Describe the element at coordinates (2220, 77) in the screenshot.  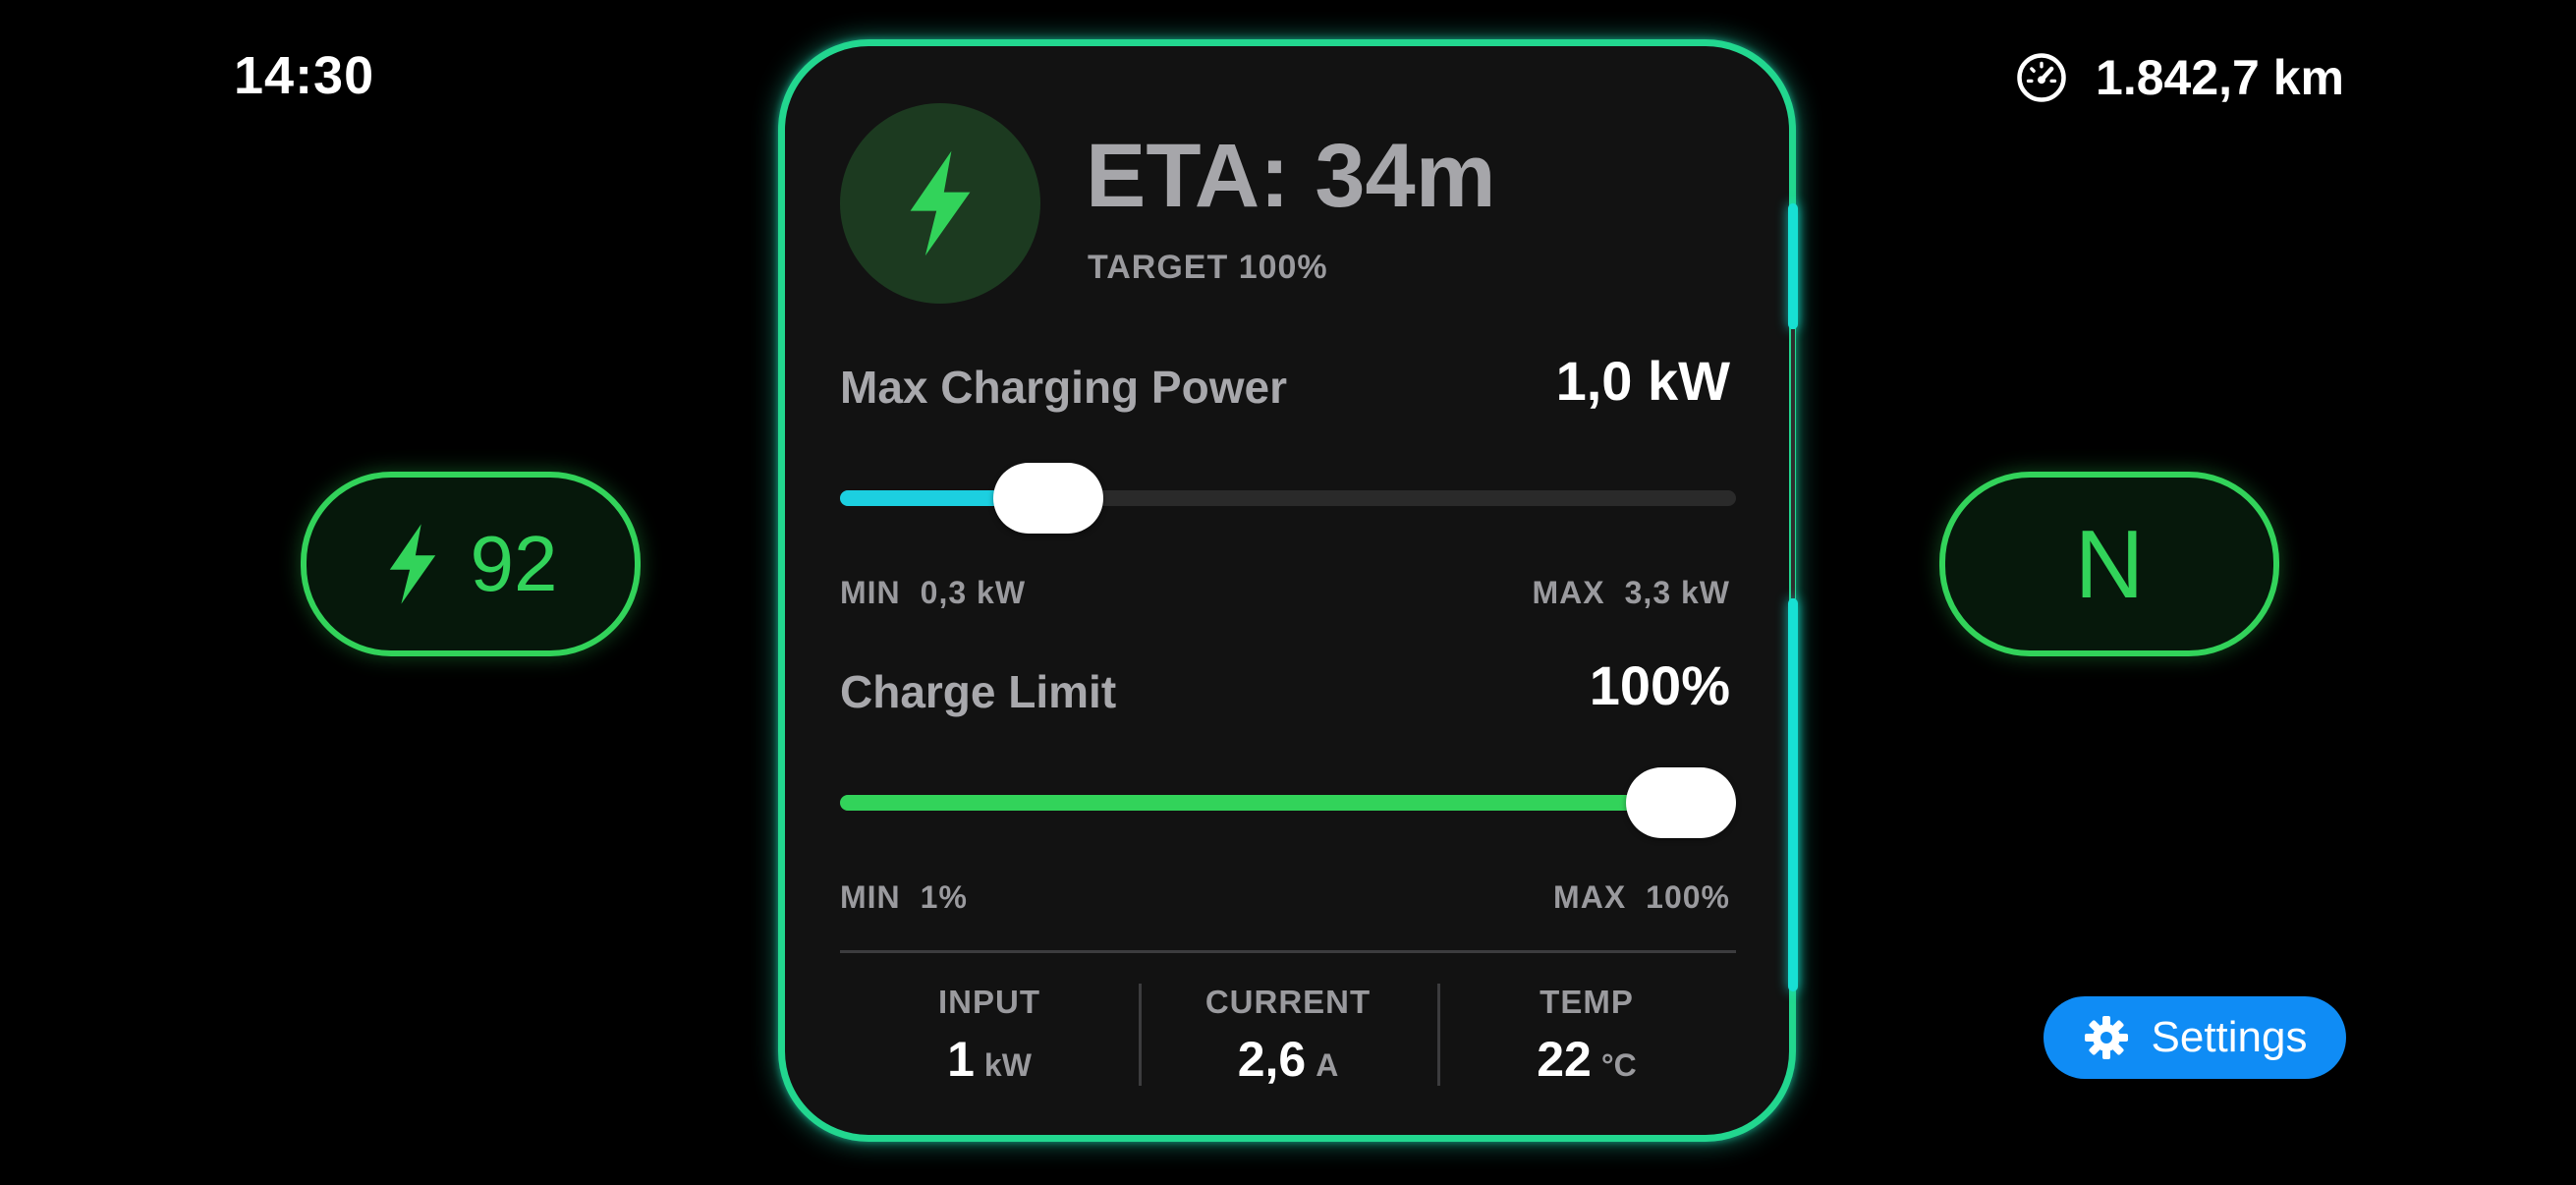
I see `odometer-value: 1.842,7 km` at that location.